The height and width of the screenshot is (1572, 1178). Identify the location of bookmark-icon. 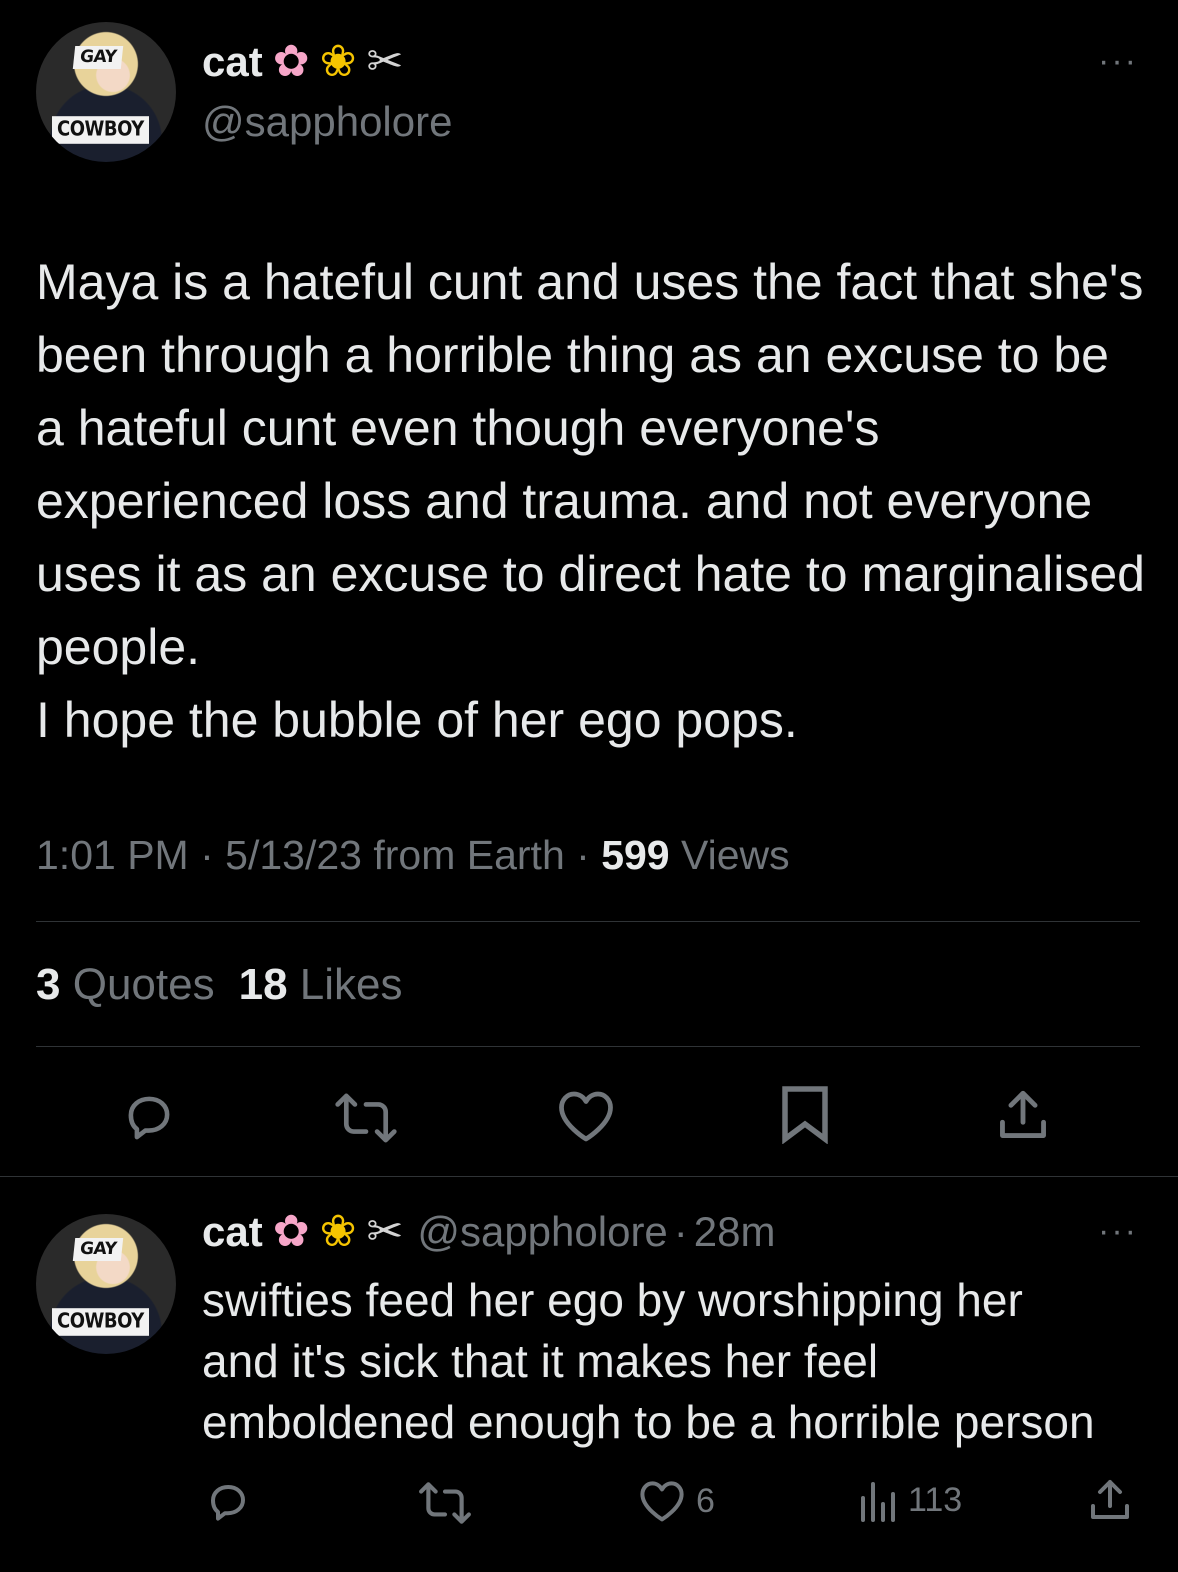
(805, 1115).